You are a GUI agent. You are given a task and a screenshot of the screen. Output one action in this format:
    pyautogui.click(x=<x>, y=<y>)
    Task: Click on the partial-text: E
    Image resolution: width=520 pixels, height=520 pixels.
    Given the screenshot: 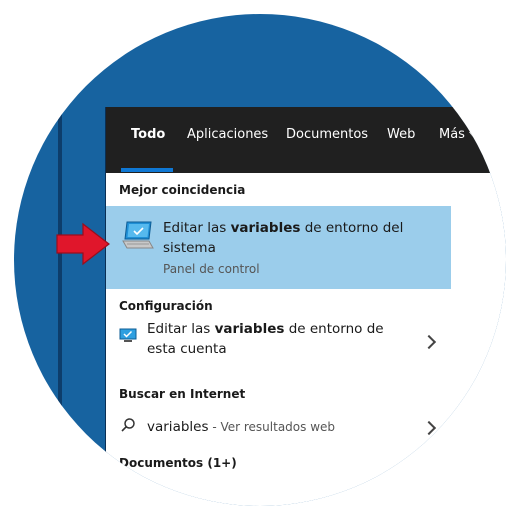 What is the action you would take?
    pyautogui.click(x=505, y=299)
    